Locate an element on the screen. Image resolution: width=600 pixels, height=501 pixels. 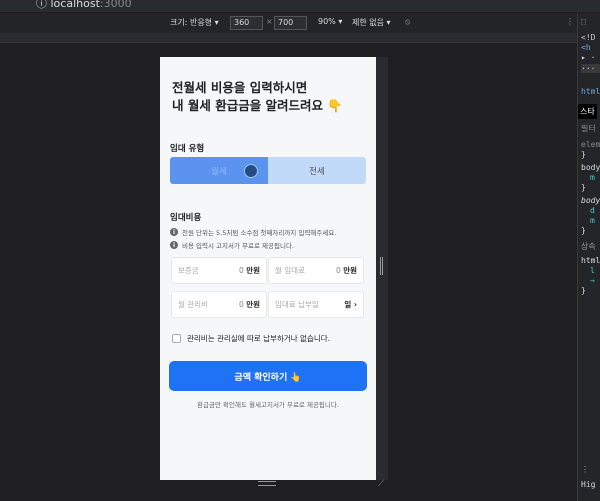
field-label: 월 관리비 is located at coordinates (193, 304).